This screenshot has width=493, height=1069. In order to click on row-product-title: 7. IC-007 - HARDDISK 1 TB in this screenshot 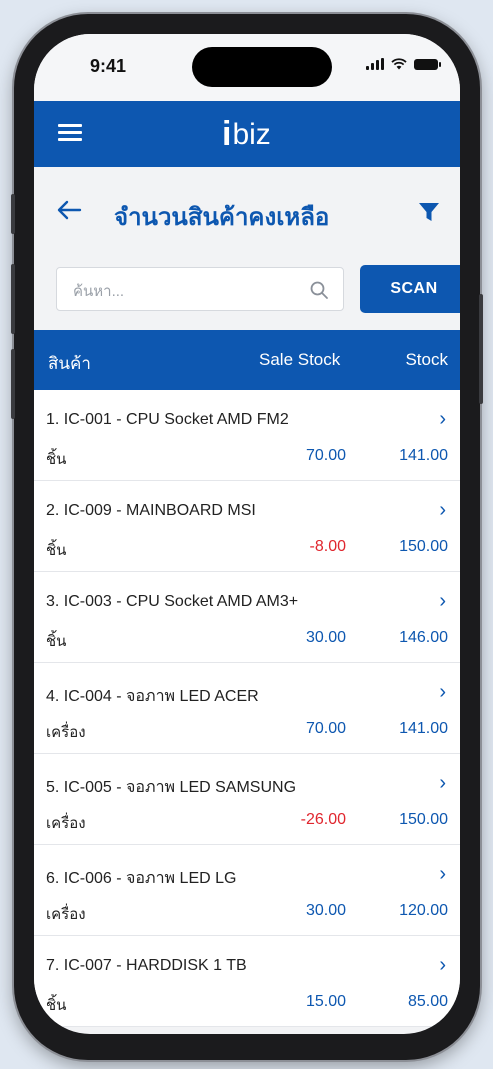, I will do `click(146, 965)`.